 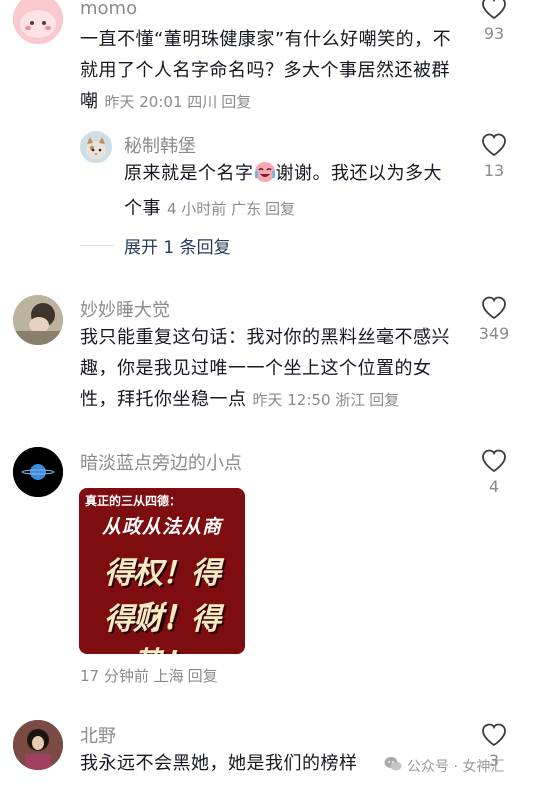 I want to click on crying-laughing-emoji-icon, so click(x=265, y=177).